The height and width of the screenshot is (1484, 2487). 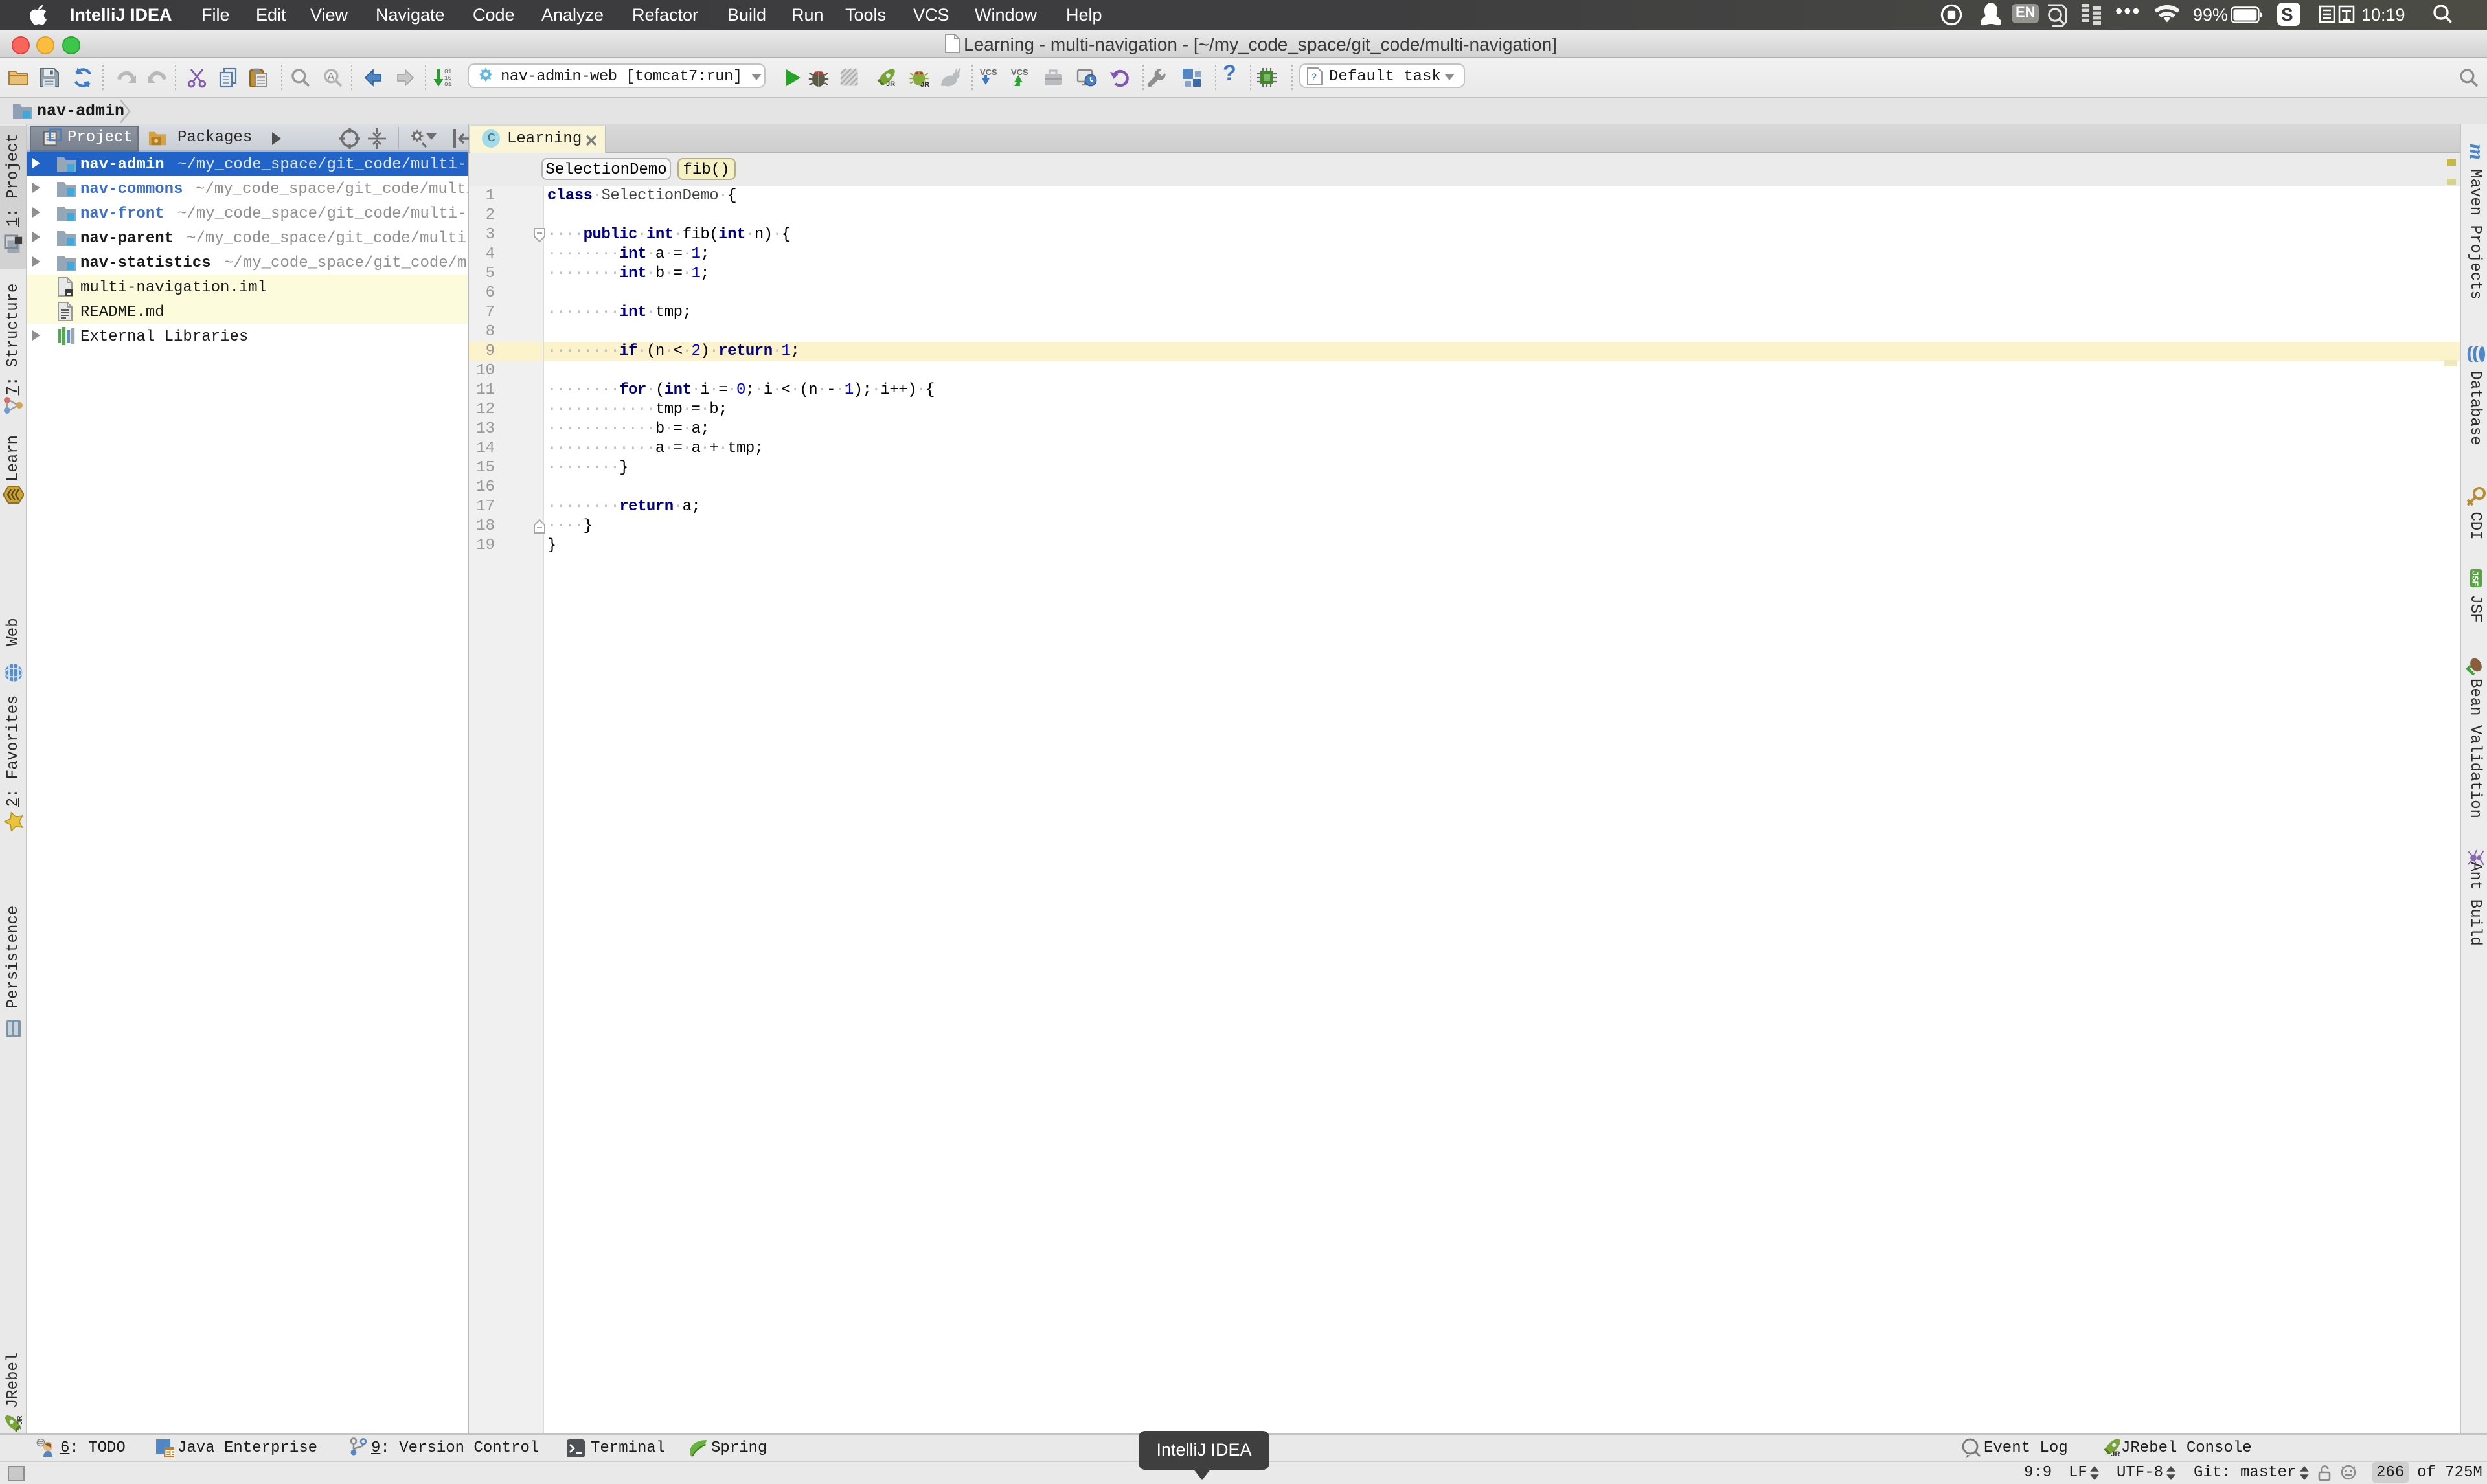 I want to click on svg-text: m, so click(x=2475, y=152).